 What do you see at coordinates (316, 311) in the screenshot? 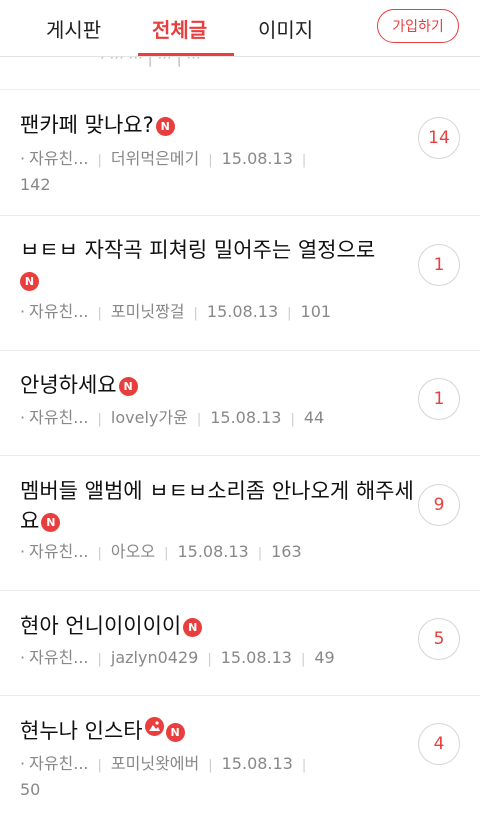
I see `post-views: 101` at bounding box center [316, 311].